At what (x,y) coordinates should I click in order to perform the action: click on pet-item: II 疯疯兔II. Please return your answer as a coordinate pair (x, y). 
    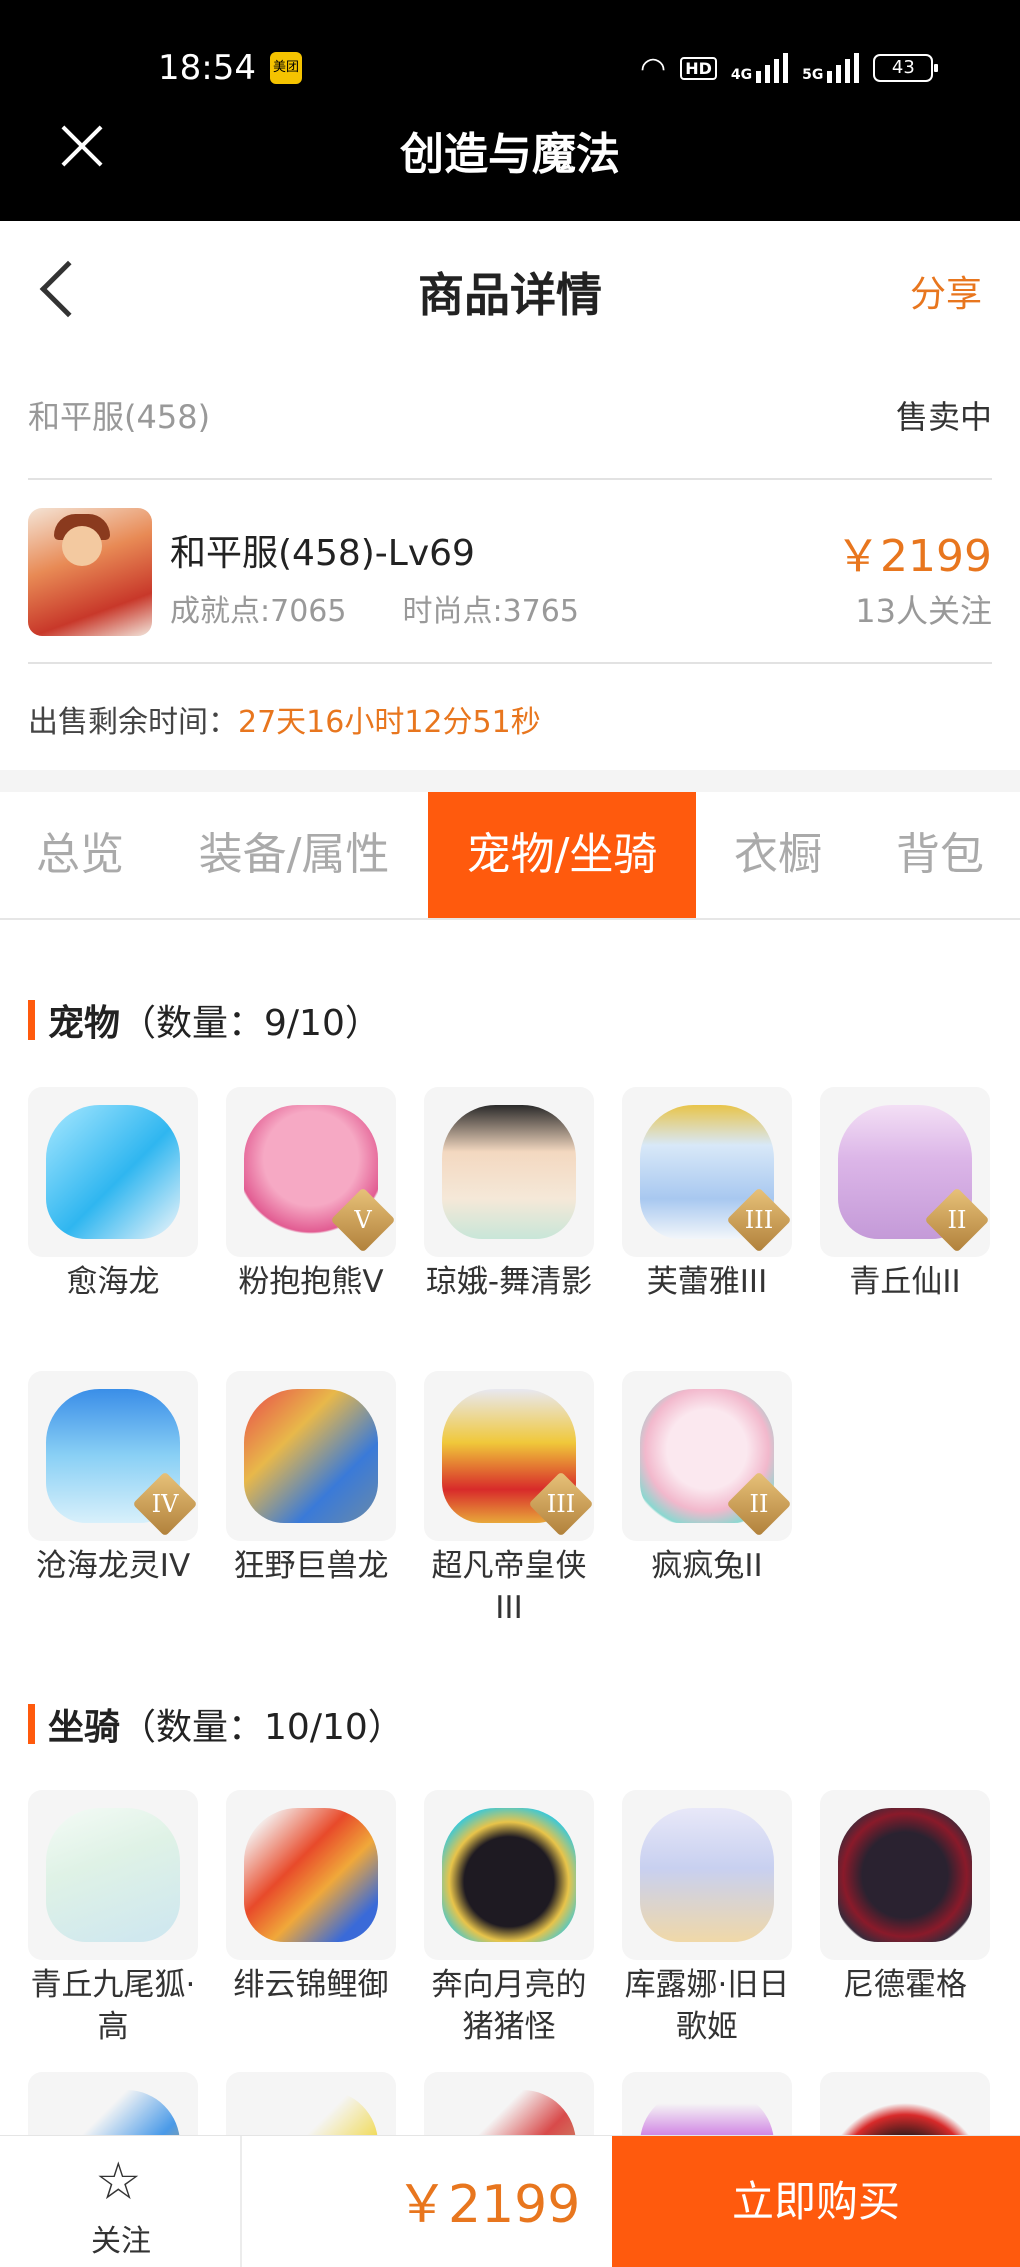
    Looking at the image, I should click on (707, 1479).